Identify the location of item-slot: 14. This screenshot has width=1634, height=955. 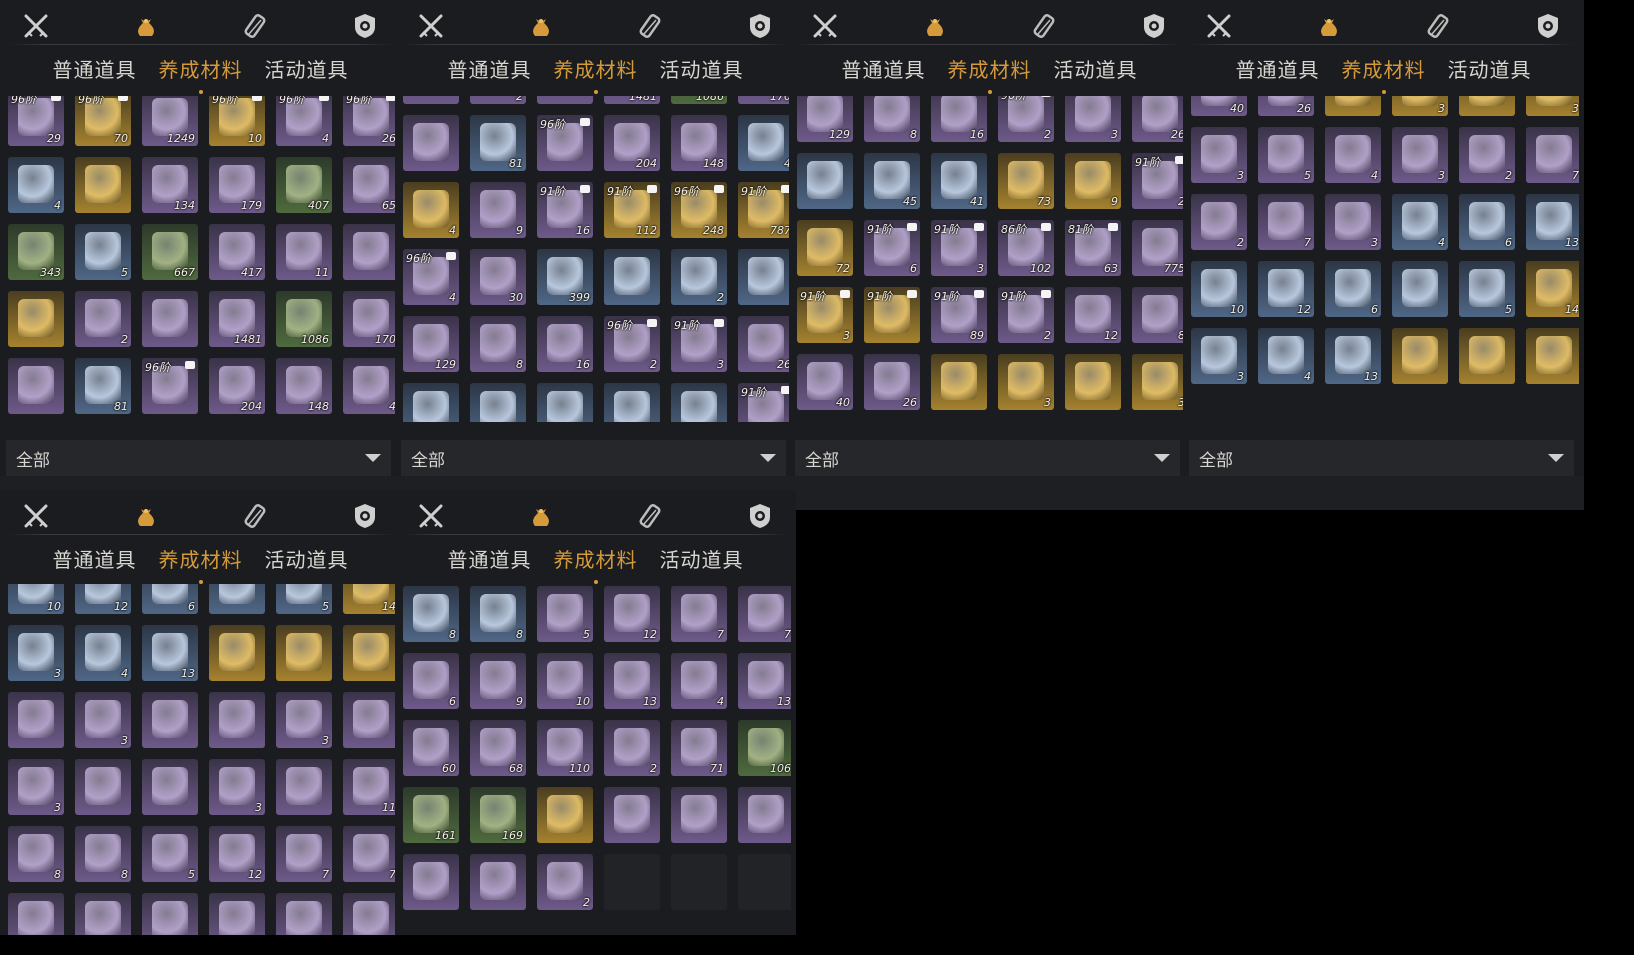
(369, 599).